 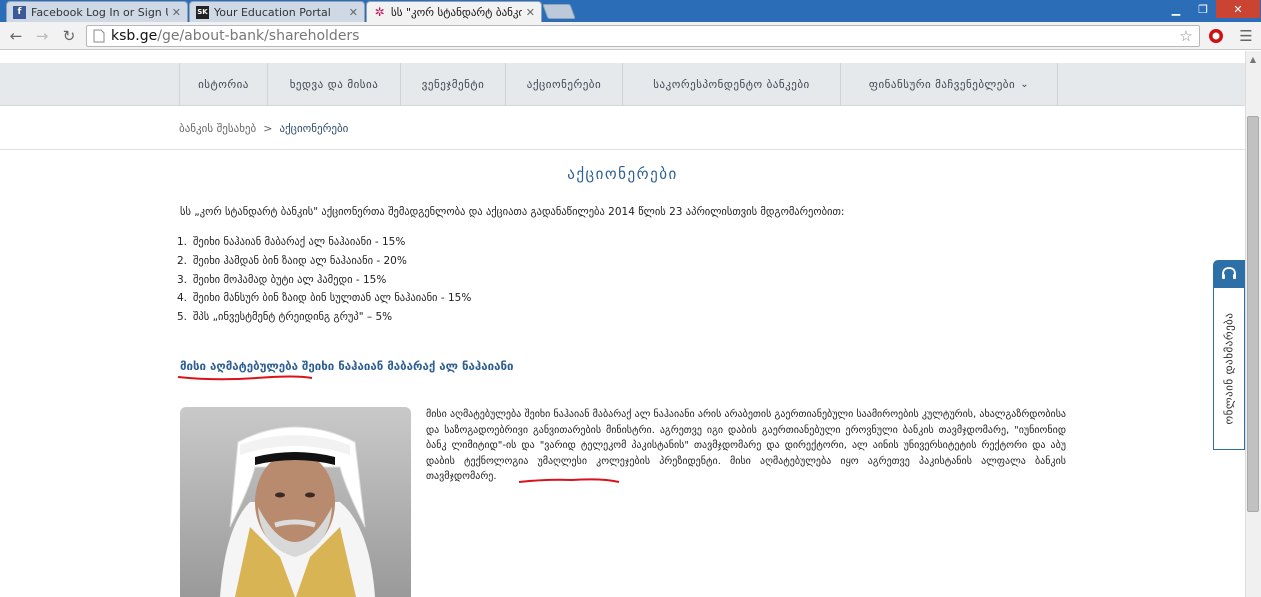 What do you see at coordinates (1203, 9) in the screenshot?
I see `maximize-icon: ❐` at bounding box center [1203, 9].